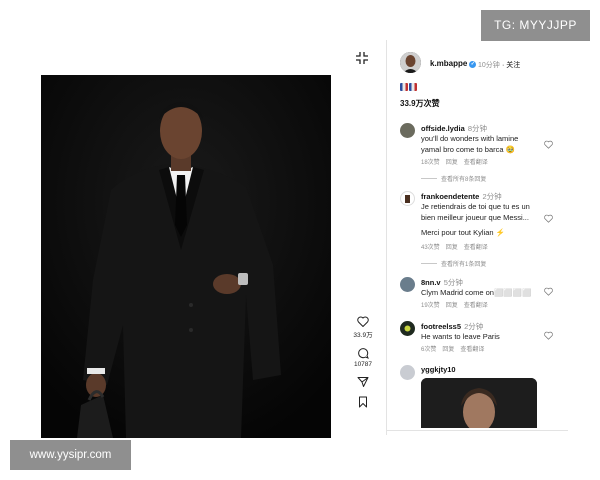 Image resolution: width=600 pixels, height=480 pixels. What do you see at coordinates (363, 327) in the screenshot?
I see `like-button: 33.9万` at bounding box center [363, 327].